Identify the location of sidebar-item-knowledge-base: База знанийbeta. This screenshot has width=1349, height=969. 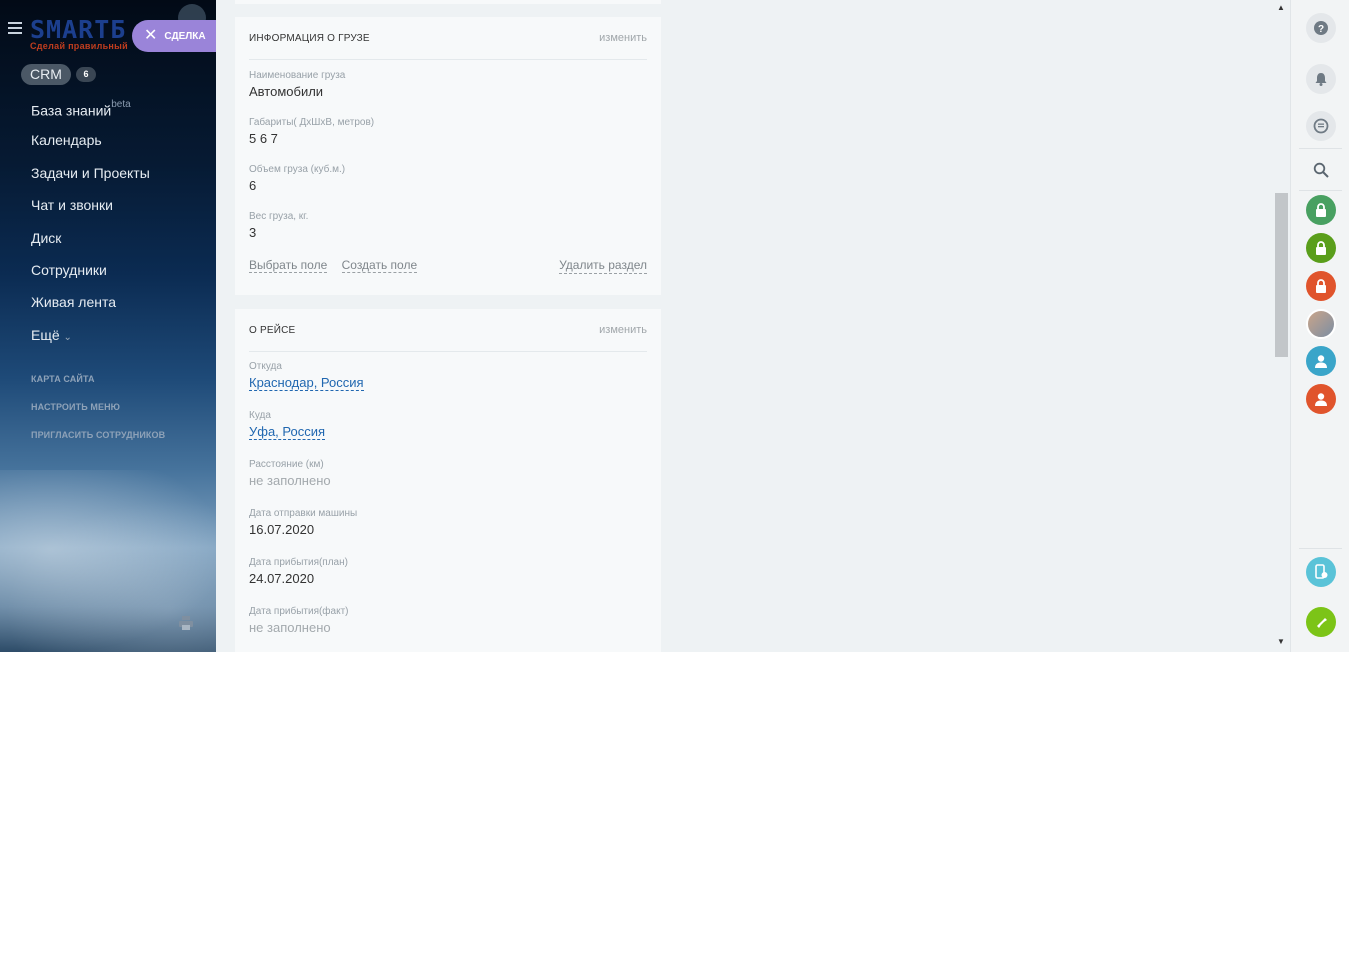
(121, 112).